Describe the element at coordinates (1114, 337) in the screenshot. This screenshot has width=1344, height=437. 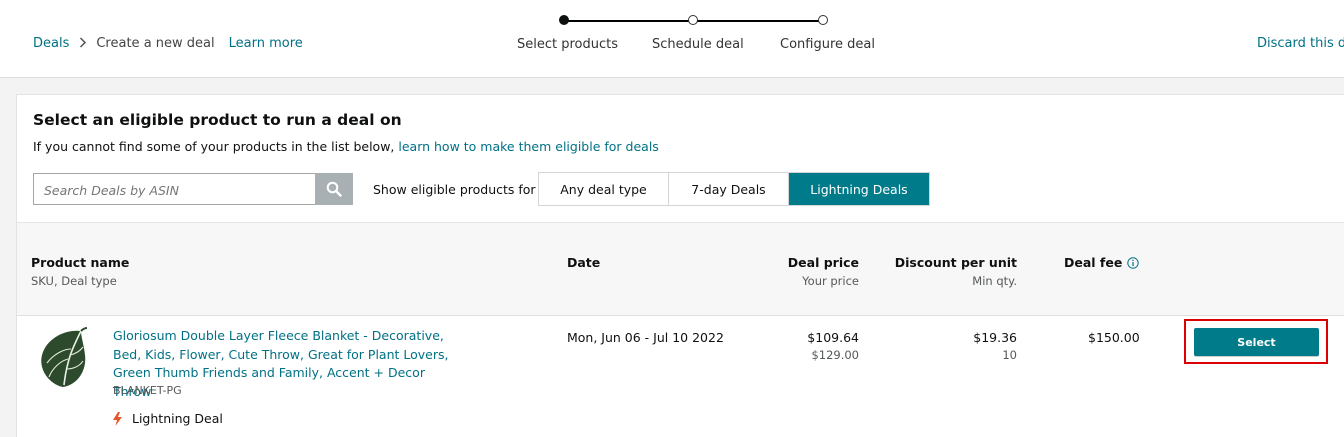
I see `deal-fee-value: $150.00` at that location.